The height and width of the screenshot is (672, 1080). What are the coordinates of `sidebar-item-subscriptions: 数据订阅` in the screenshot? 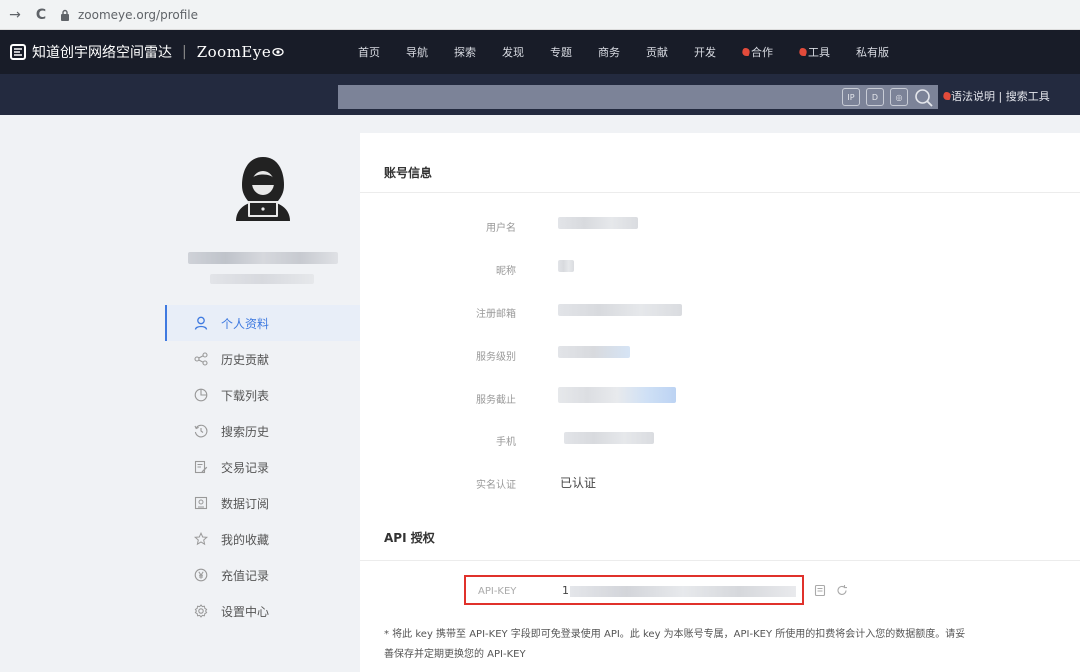 It's located at (262, 503).